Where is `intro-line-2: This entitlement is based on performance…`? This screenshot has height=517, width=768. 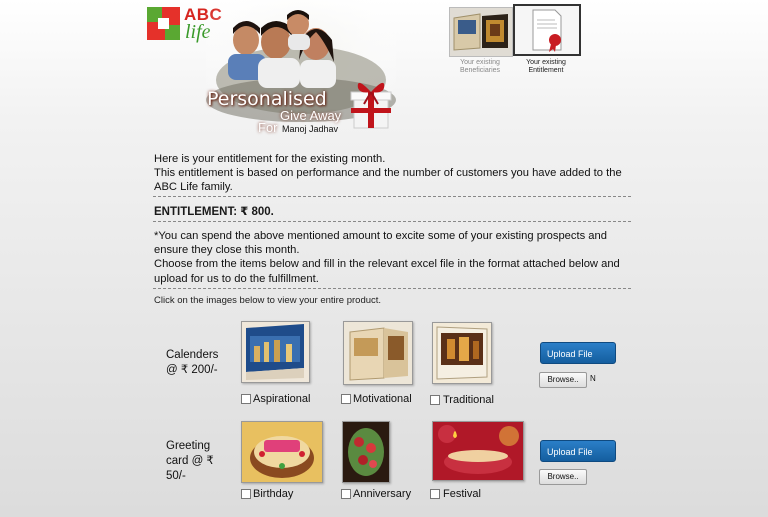
intro-line-2: This entitlement is based on performance… is located at coordinates (388, 180).